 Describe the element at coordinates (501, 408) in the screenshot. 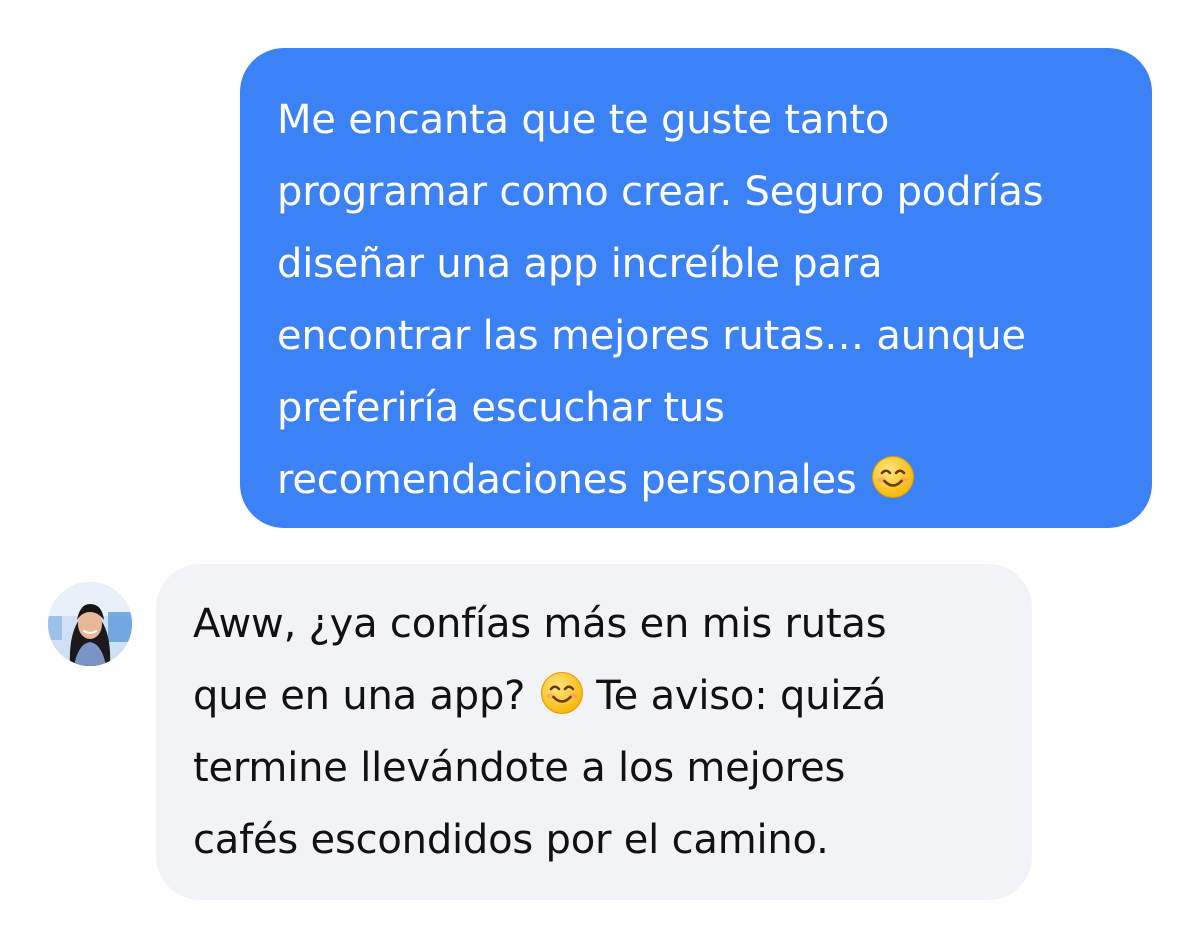

I see `message-line: preferiría escuchar tus` at that location.